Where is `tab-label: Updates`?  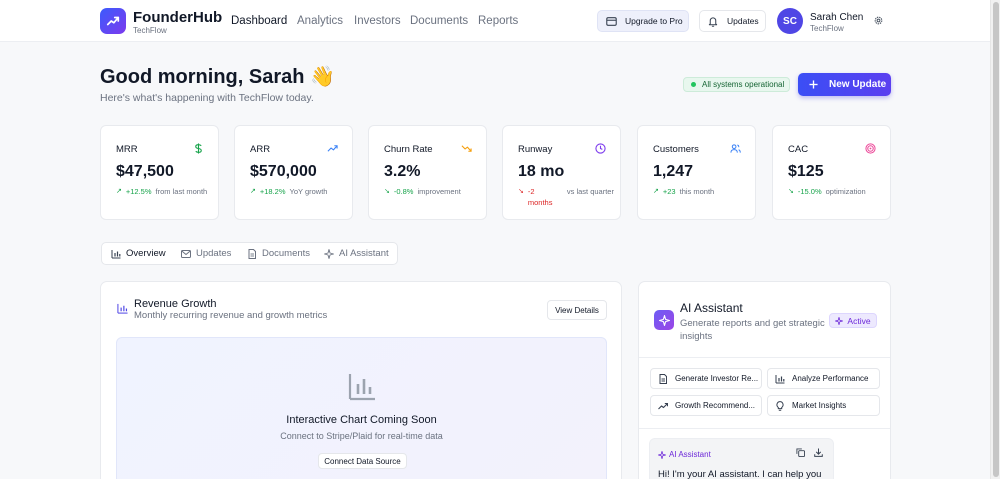 tab-label: Updates is located at coordinates (214, 253).